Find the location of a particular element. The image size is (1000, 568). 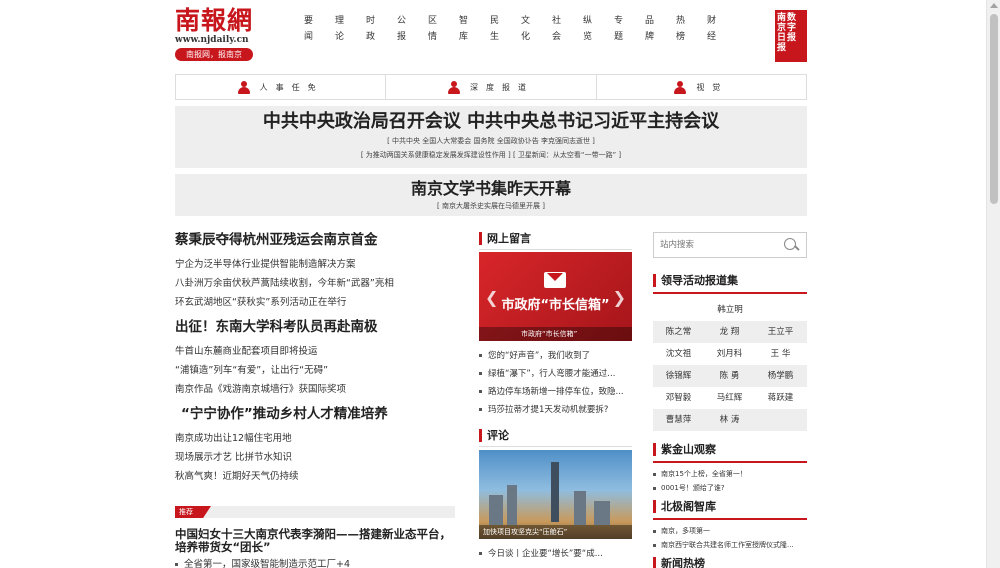

comment-section-title: 评论 is located at coordinates (555, 435).